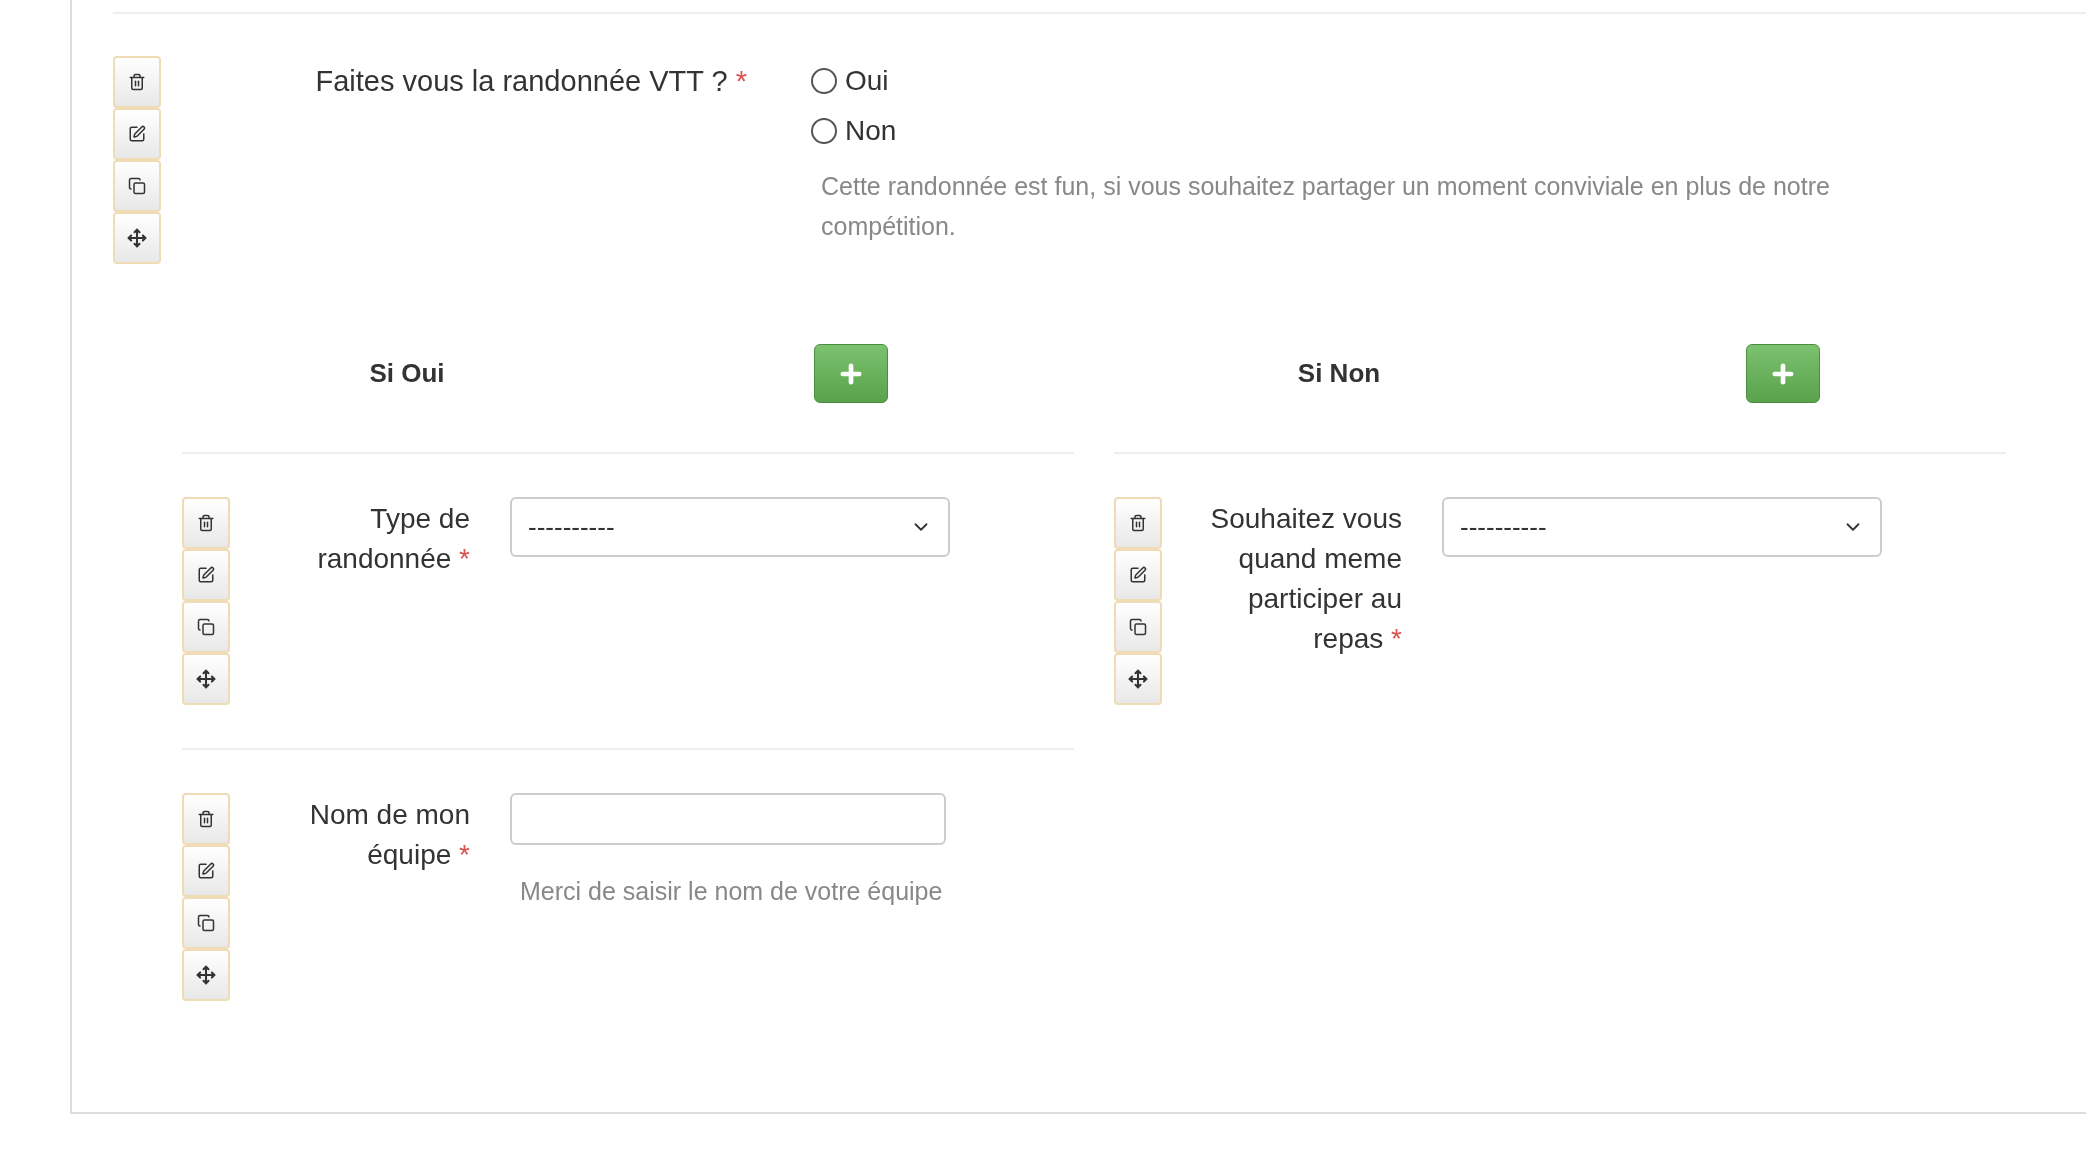  I want to click on field-label: Nom de mon équipe *, so click(389, 835).